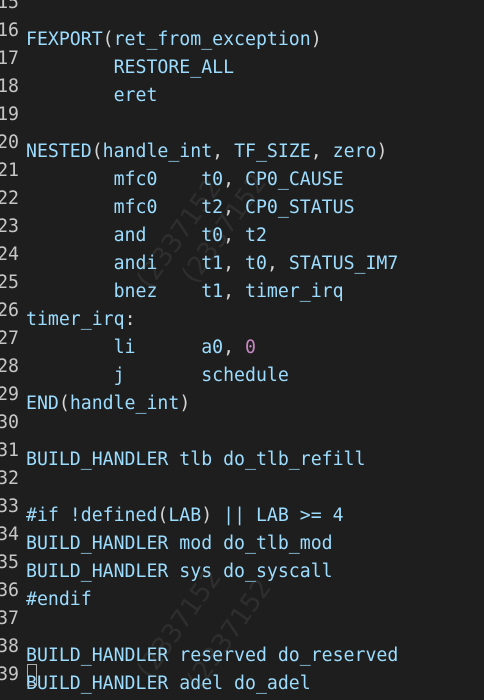 Image resolution: width=484 pixels, height=700 pixels. Describe the element at coordinates (9, 86) in the screenshot. I see `line-number: 18` at that location.